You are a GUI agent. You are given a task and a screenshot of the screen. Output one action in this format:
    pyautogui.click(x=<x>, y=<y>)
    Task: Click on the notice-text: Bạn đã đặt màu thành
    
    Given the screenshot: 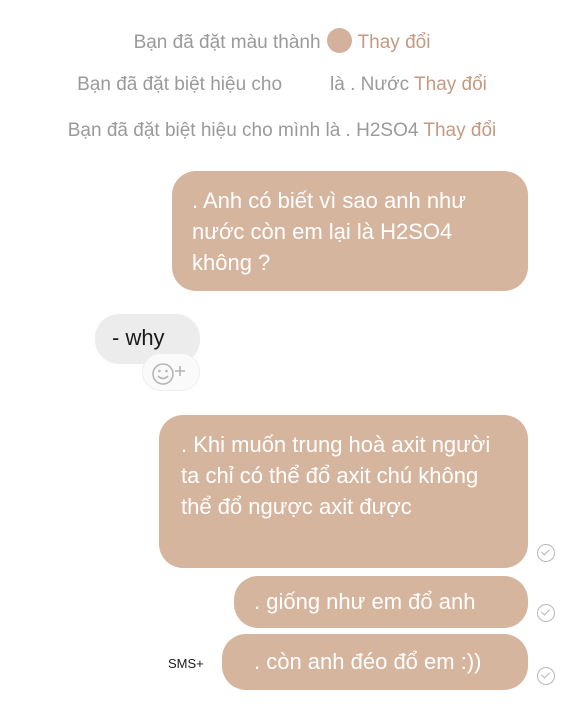 What is the action you would take?
    pyautogui.click(x=227, y=42)
    